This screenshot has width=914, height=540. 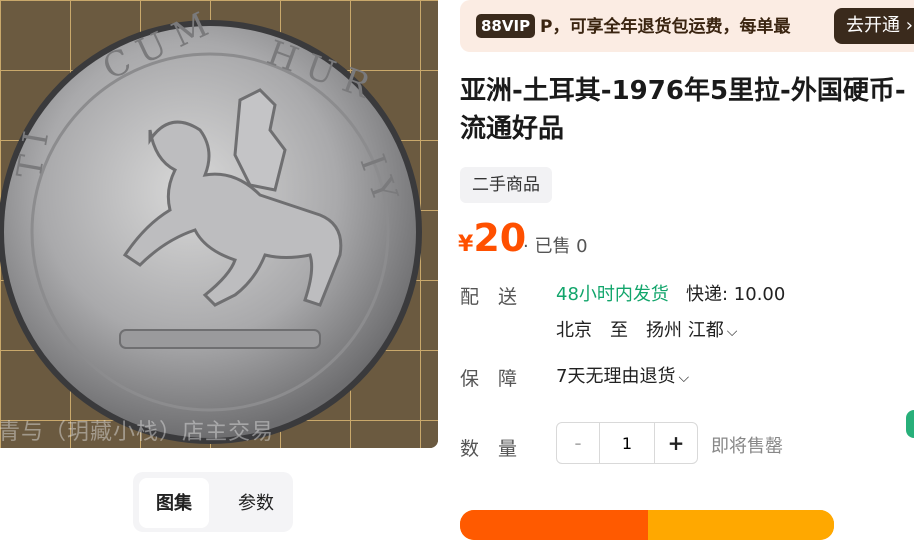 What do you see at coordinates (213, 502) in the screenshot?
I see `gallery-tabs: 图集 参数` at bounding box center [213, 502].